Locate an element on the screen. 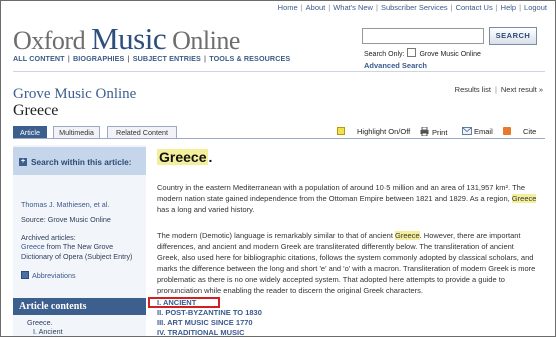  article-contents-header: Article contents is located at coordinates (79, 306).